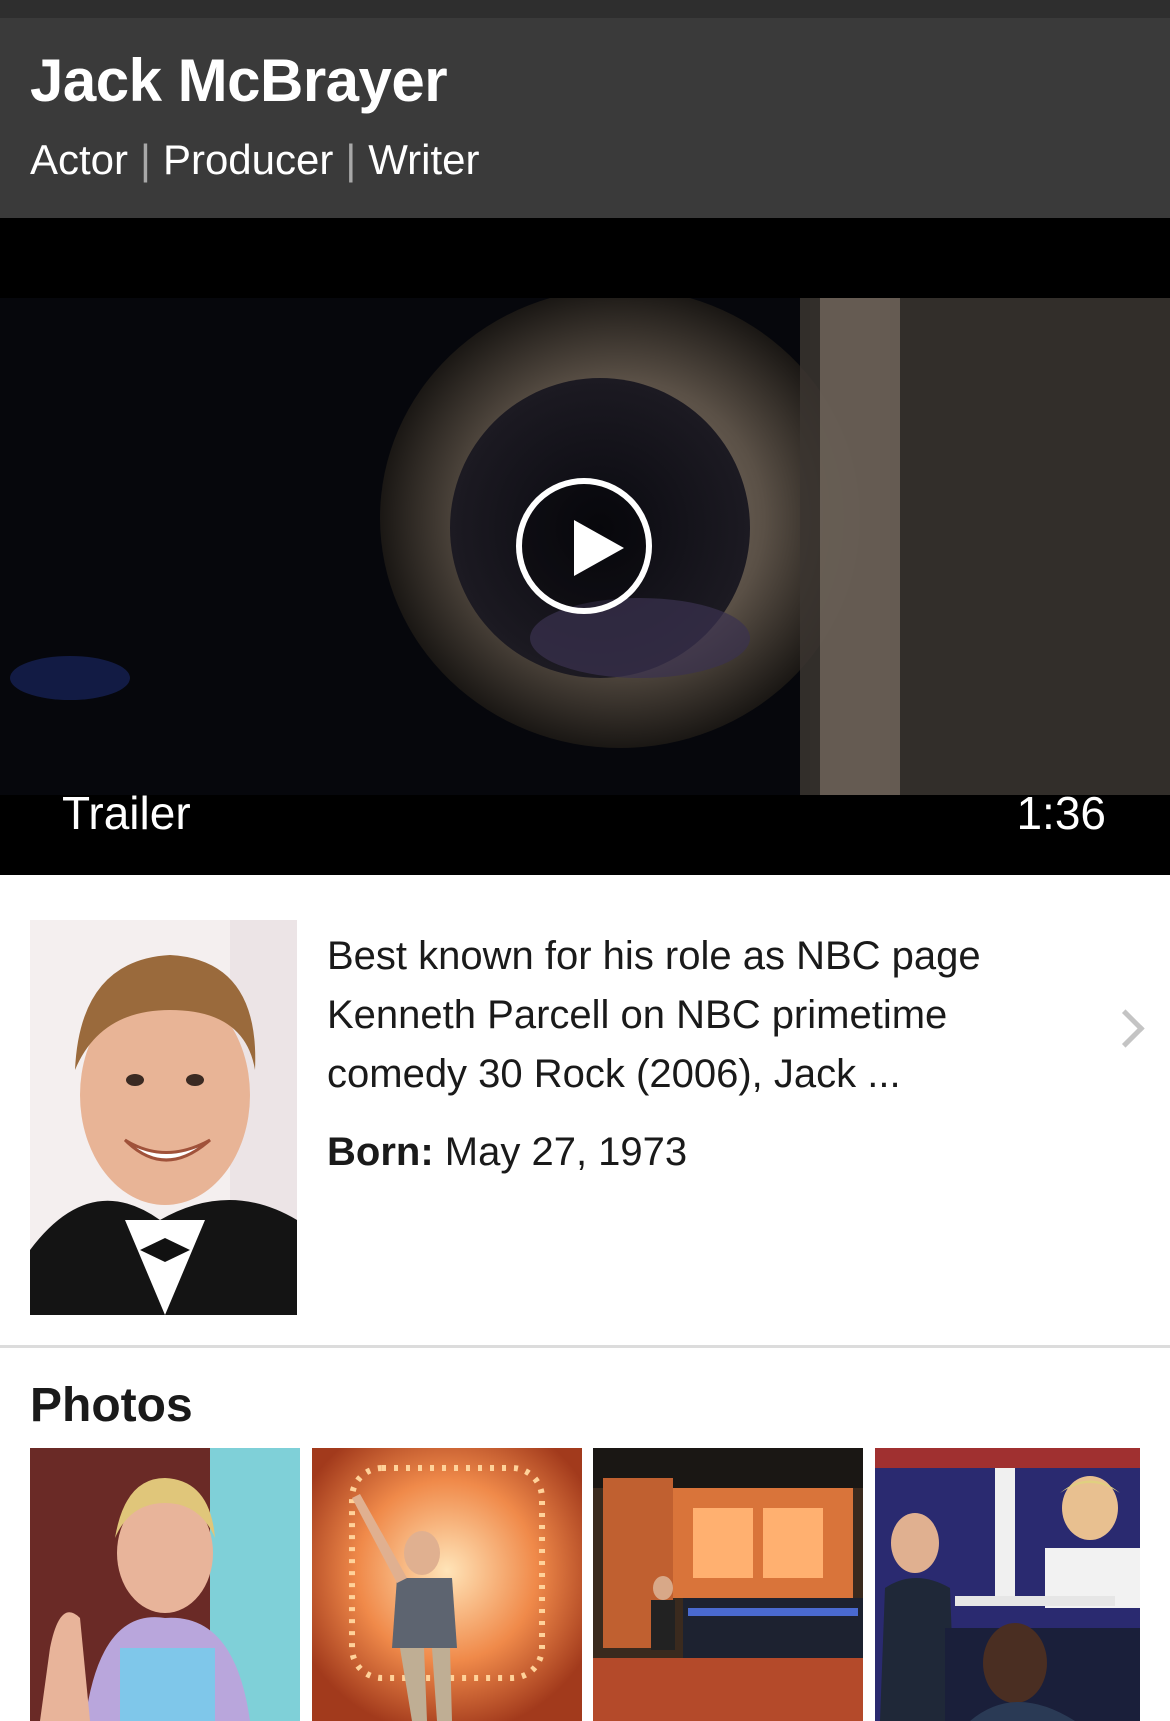  Describe the element at coordinates (79, 159) in the screenshot. I see `role-actor: Actor` at that location.